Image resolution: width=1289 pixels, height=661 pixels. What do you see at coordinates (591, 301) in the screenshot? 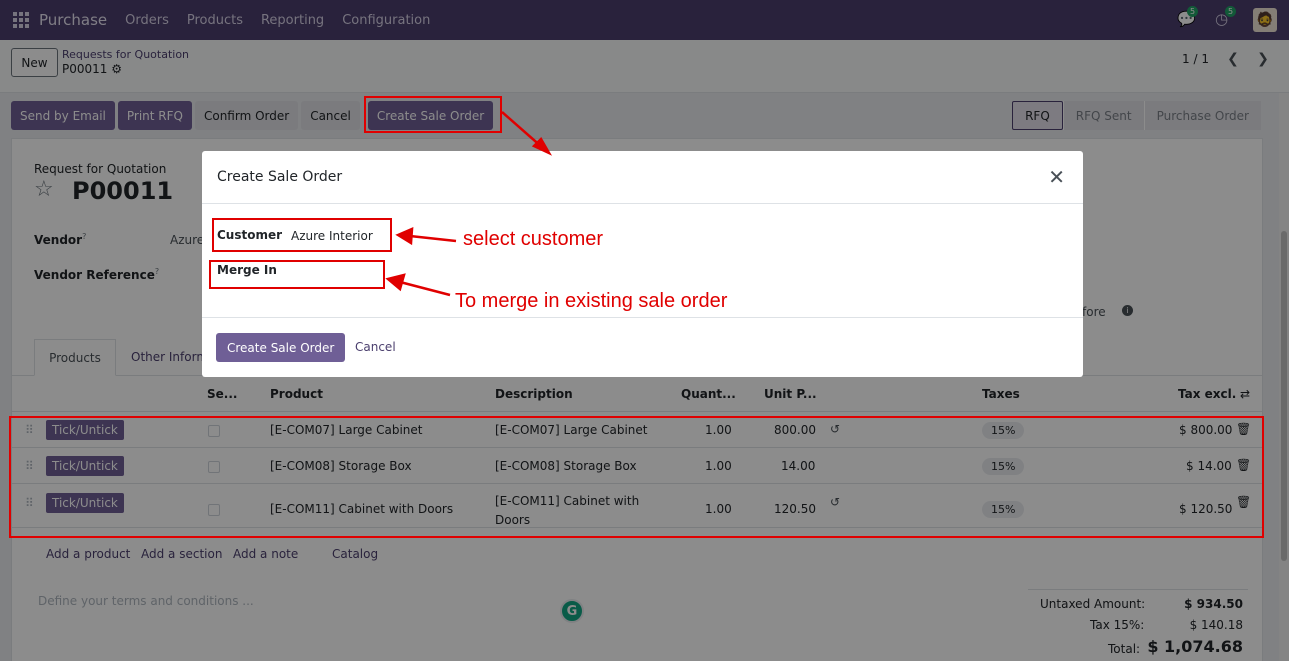
I see `annotation-merge: To merge in existing sale order` at bounding box center [591, 301].